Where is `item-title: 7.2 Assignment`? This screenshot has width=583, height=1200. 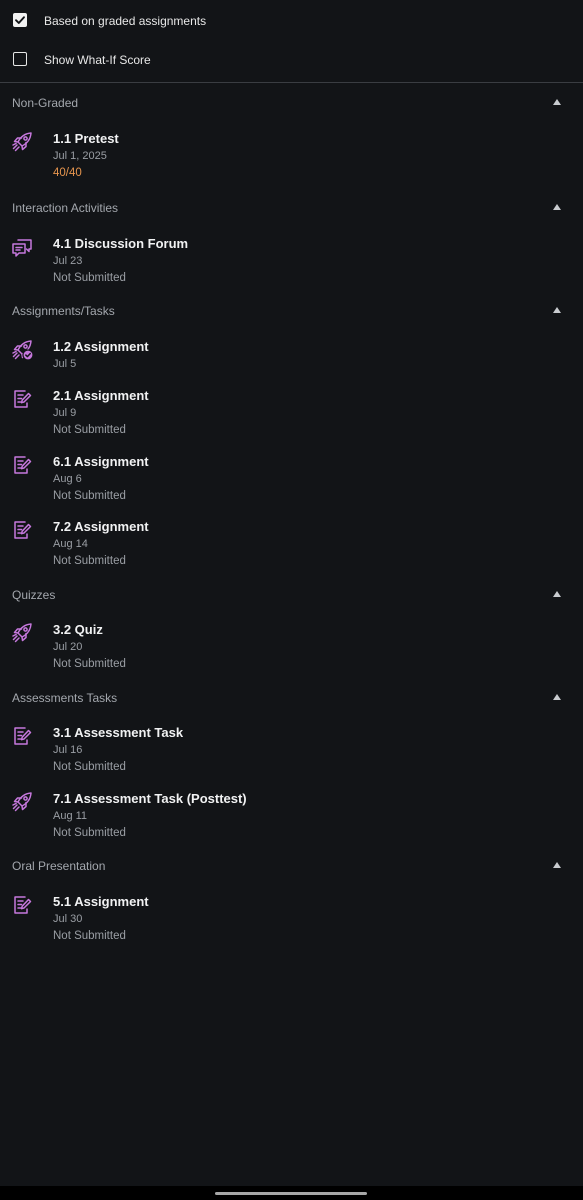
item-title: 7.2 Assignment is located at coordinates (101, 526).